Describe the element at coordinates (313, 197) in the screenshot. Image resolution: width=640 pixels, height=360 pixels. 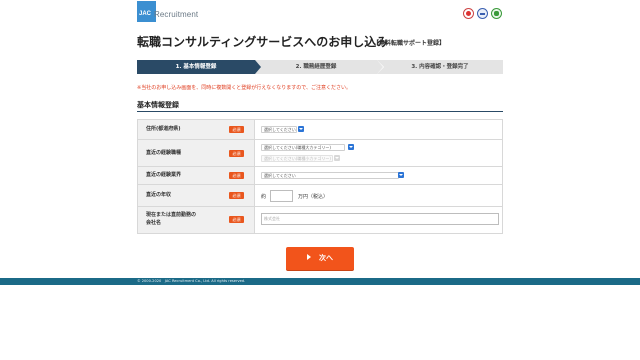
I see `income-suffix: 万円（税込）` at that location.